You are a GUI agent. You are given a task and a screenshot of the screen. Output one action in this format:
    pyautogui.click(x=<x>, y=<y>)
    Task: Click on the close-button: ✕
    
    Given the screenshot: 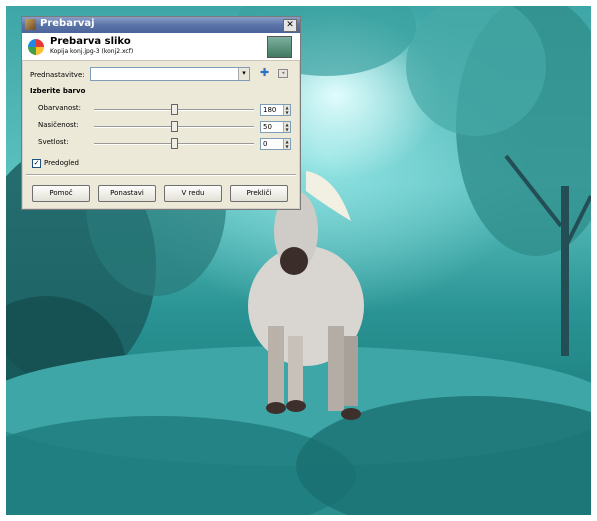 What is the action you would take?
    pyautogui.click(x=290, y=25)
    